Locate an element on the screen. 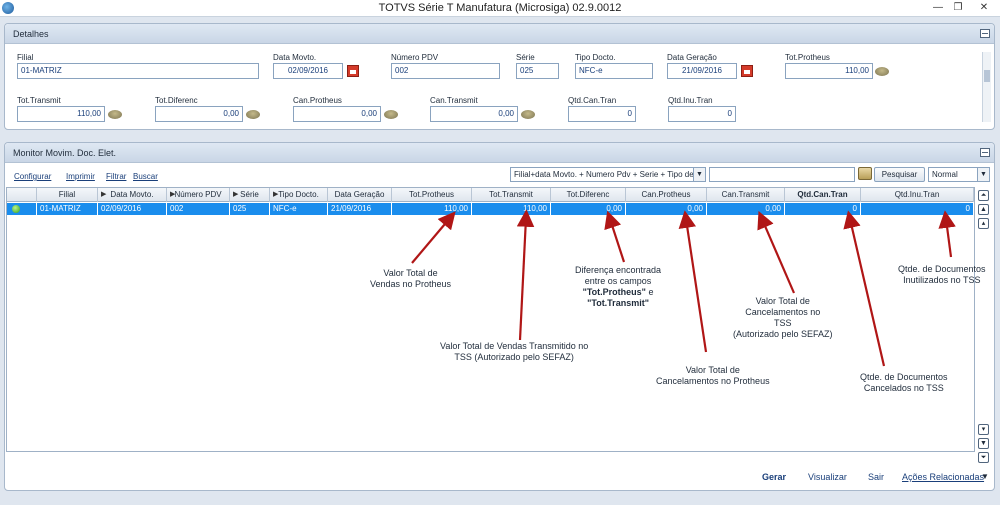  tot-protheus-field: 110,00 is located at coordinates (829, 71).